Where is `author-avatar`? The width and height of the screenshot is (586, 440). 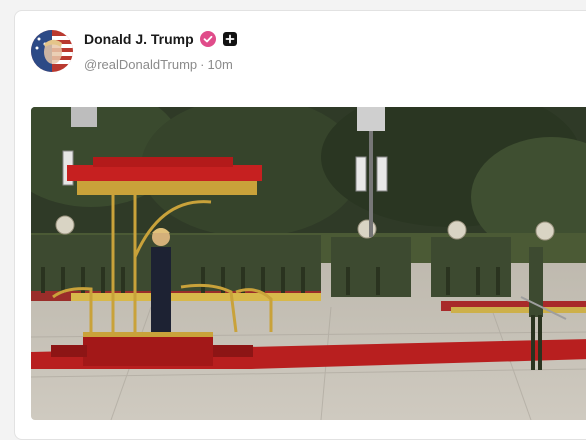 author-avatar is located at coordinates (52, 51).